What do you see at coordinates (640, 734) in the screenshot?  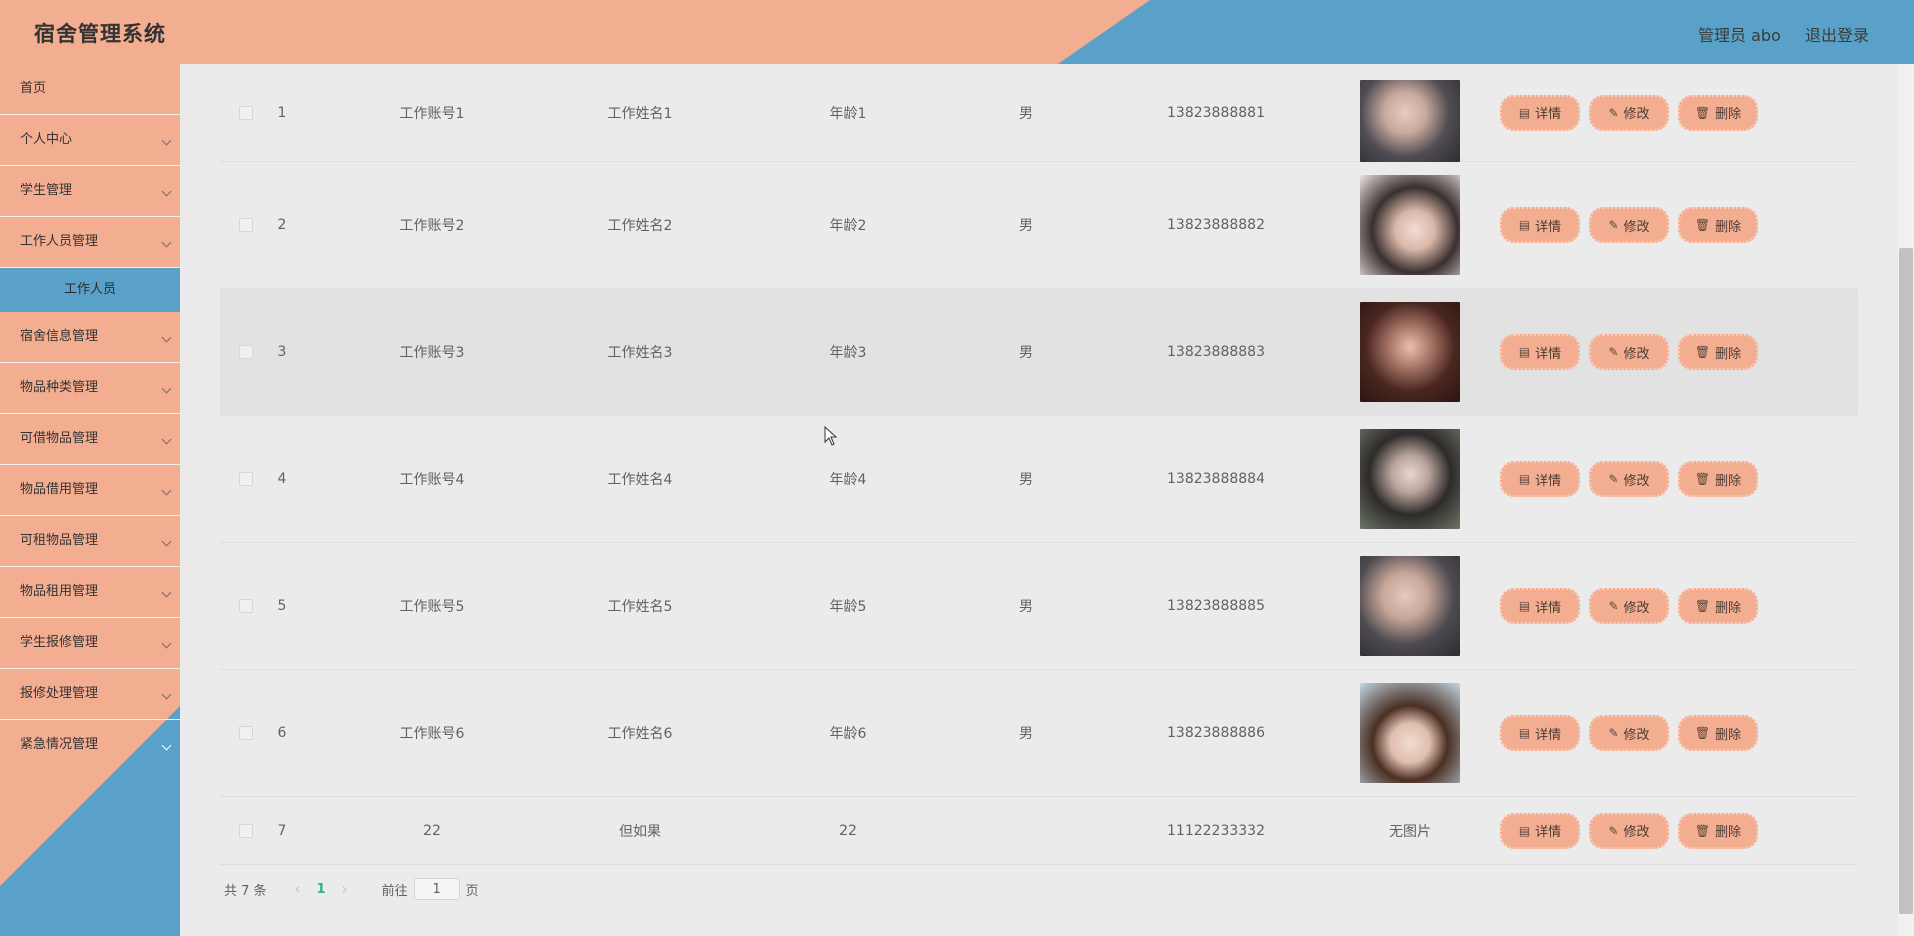 I see `staff-name: 工作姓名6` at bounding box center [640, 734].